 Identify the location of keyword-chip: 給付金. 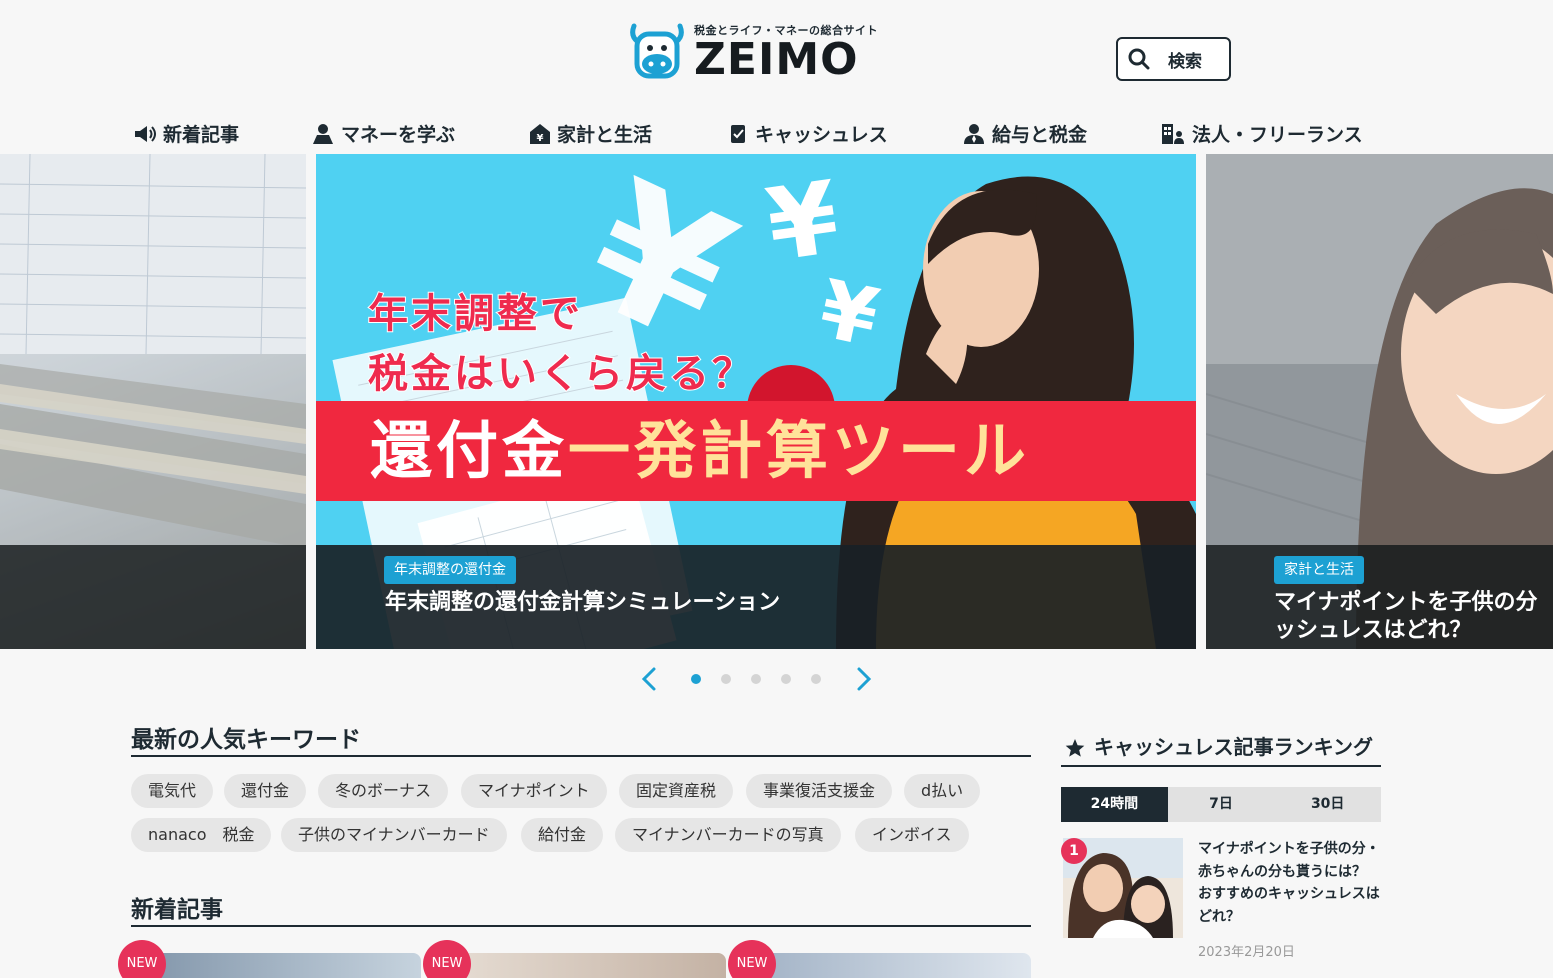
(562, 835).